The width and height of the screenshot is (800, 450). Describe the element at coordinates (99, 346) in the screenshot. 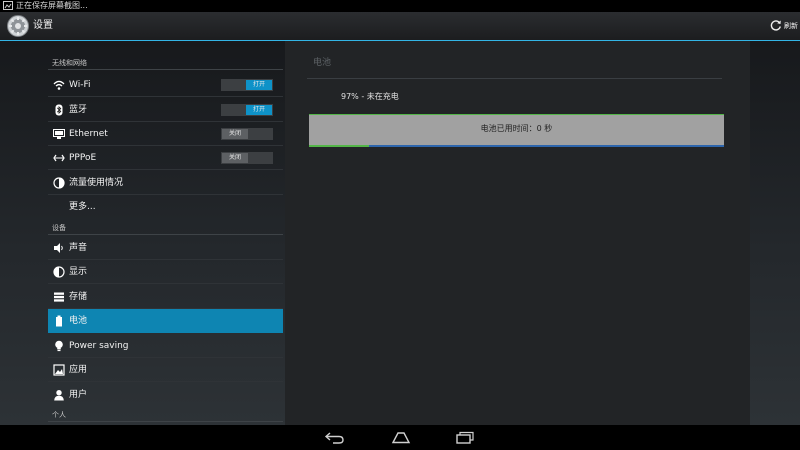

I see `settings-item-label: Power saving` at that location.